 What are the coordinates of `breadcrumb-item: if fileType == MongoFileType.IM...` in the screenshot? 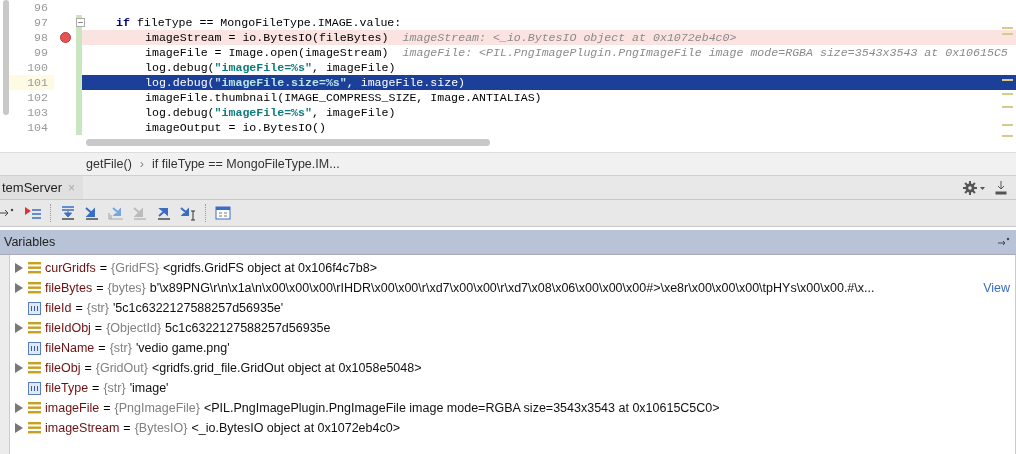 It's located at (246, 164).